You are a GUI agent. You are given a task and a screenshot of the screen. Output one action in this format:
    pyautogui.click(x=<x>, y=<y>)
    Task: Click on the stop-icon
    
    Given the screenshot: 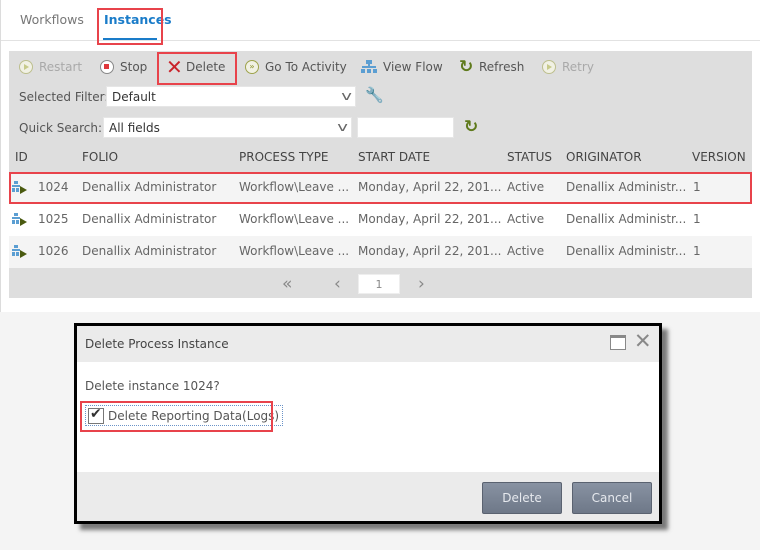 What is the action you would take?
    pyautogui.click(x=107, y=67)
    